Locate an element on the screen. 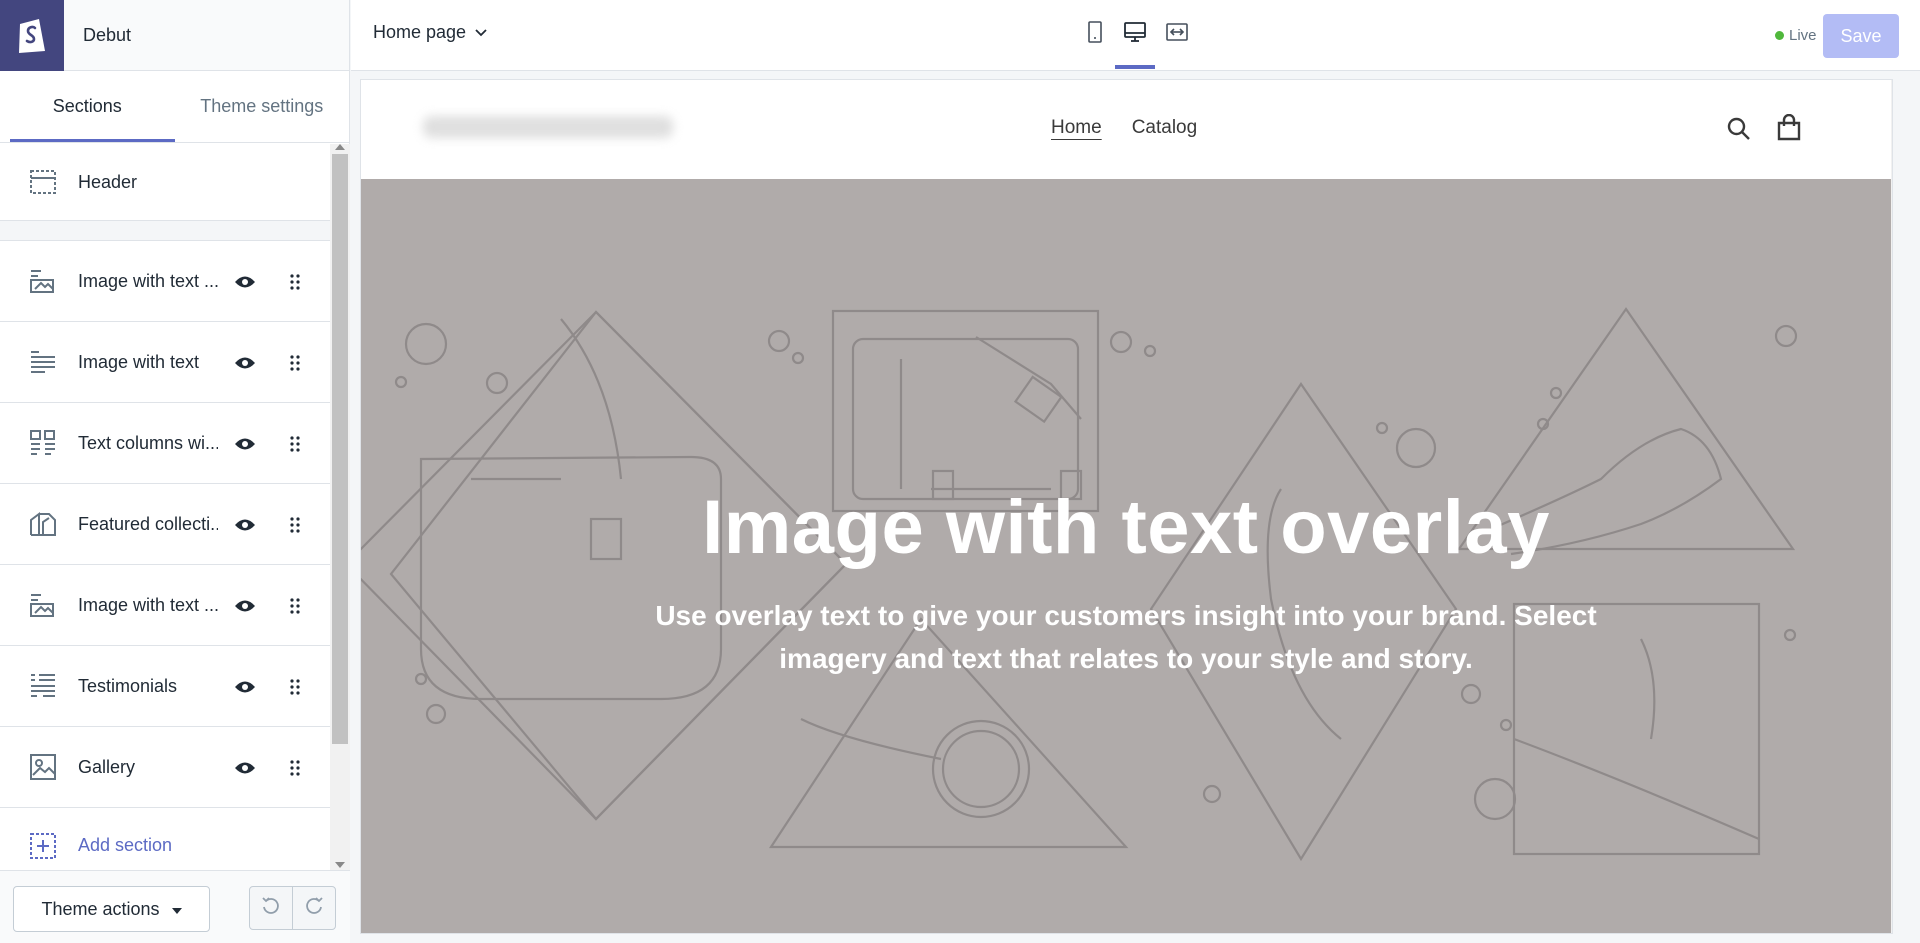  redo-button is located at coordinates (314, 908).